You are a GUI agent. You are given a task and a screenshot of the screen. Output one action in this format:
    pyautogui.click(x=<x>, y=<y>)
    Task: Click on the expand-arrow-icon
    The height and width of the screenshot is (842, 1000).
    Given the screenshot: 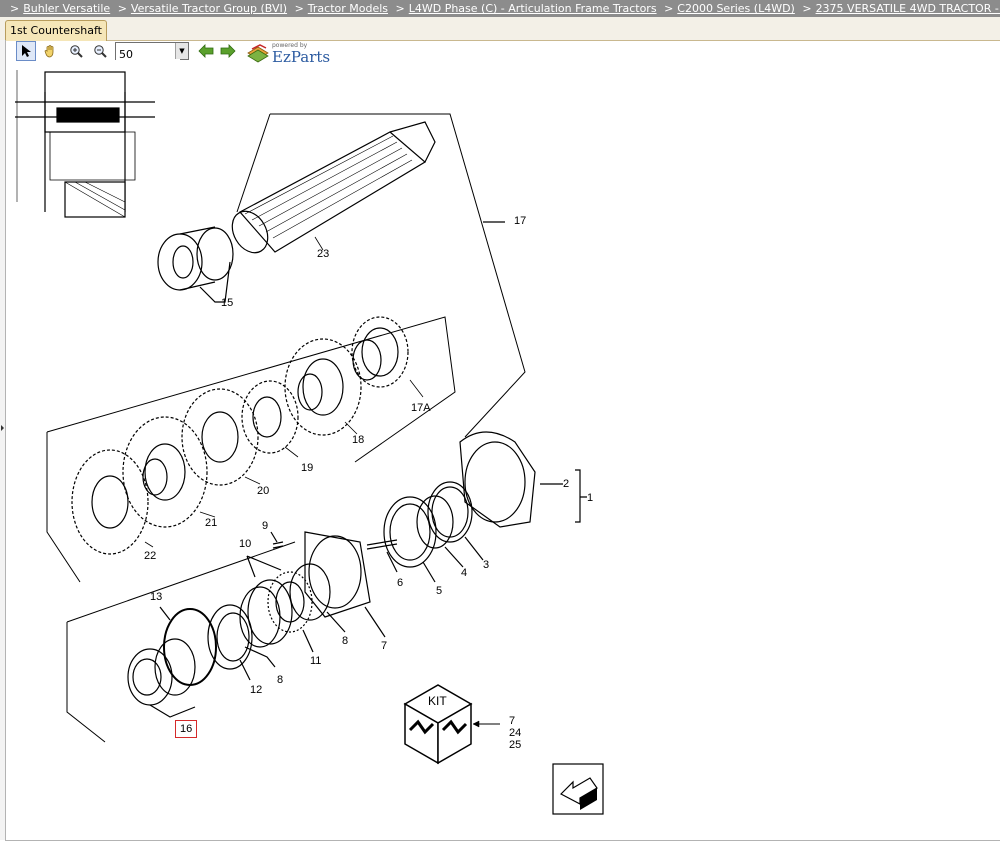 What is the action you would take?
    pyautogui.click(x=2, y=428)
    